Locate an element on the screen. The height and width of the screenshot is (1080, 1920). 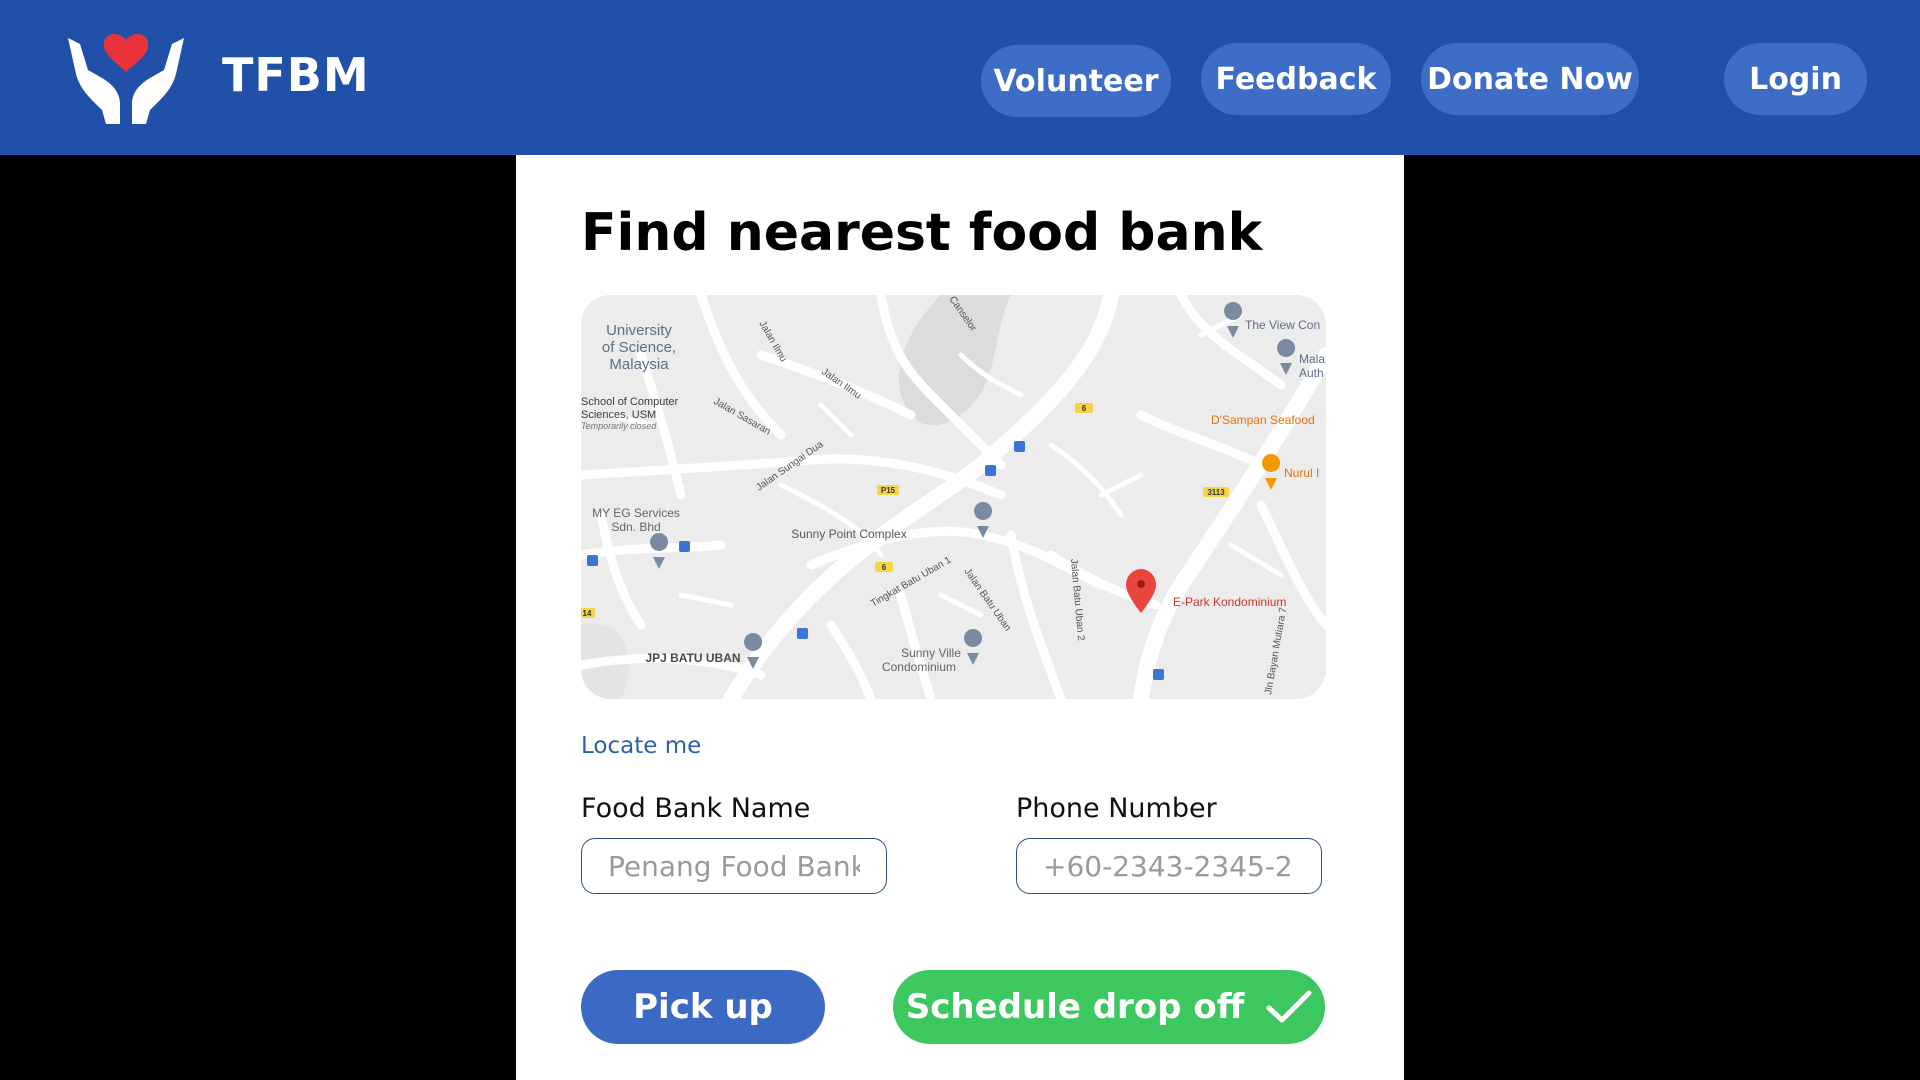
map-label-school-1: School of Computer is located at coordinates (630, 402).